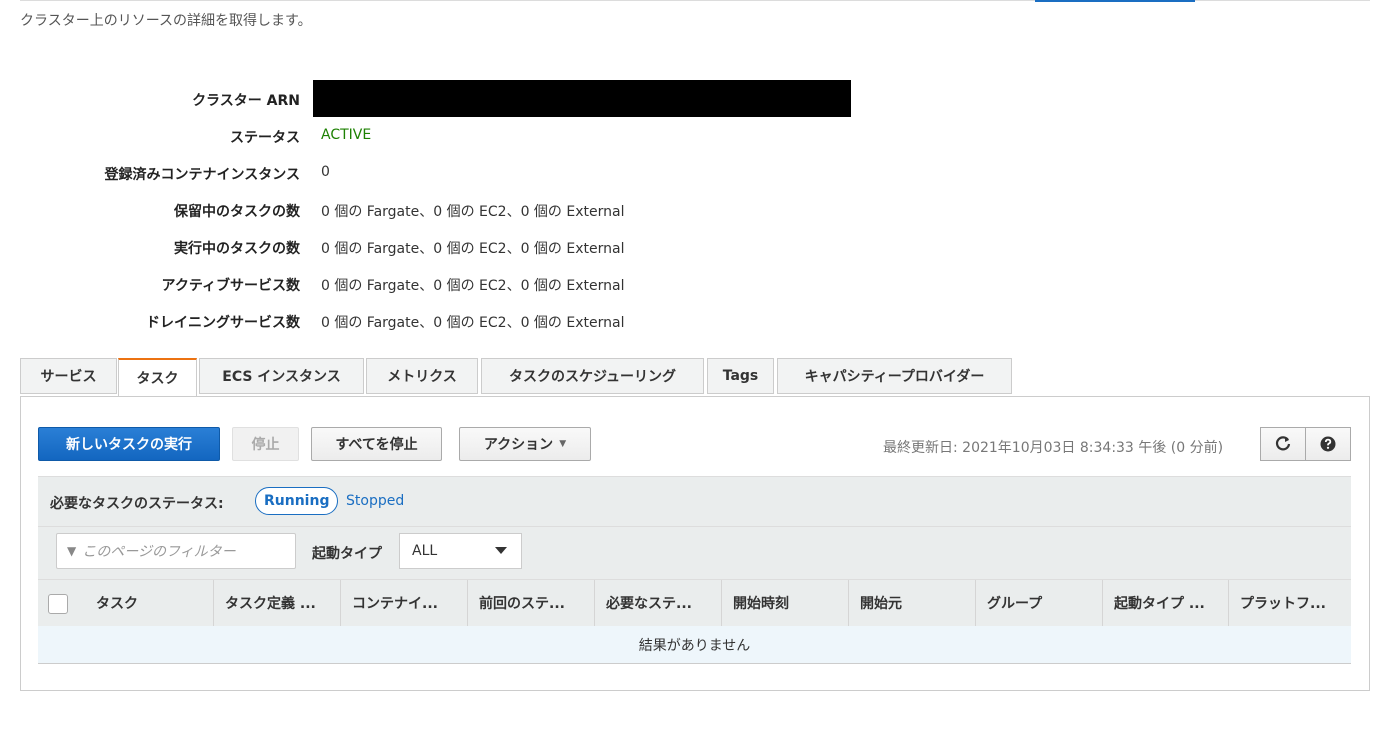 The height and width of the screenshot is (737, 1400). I want to click on actions-label: アクション, so click(518, 445).